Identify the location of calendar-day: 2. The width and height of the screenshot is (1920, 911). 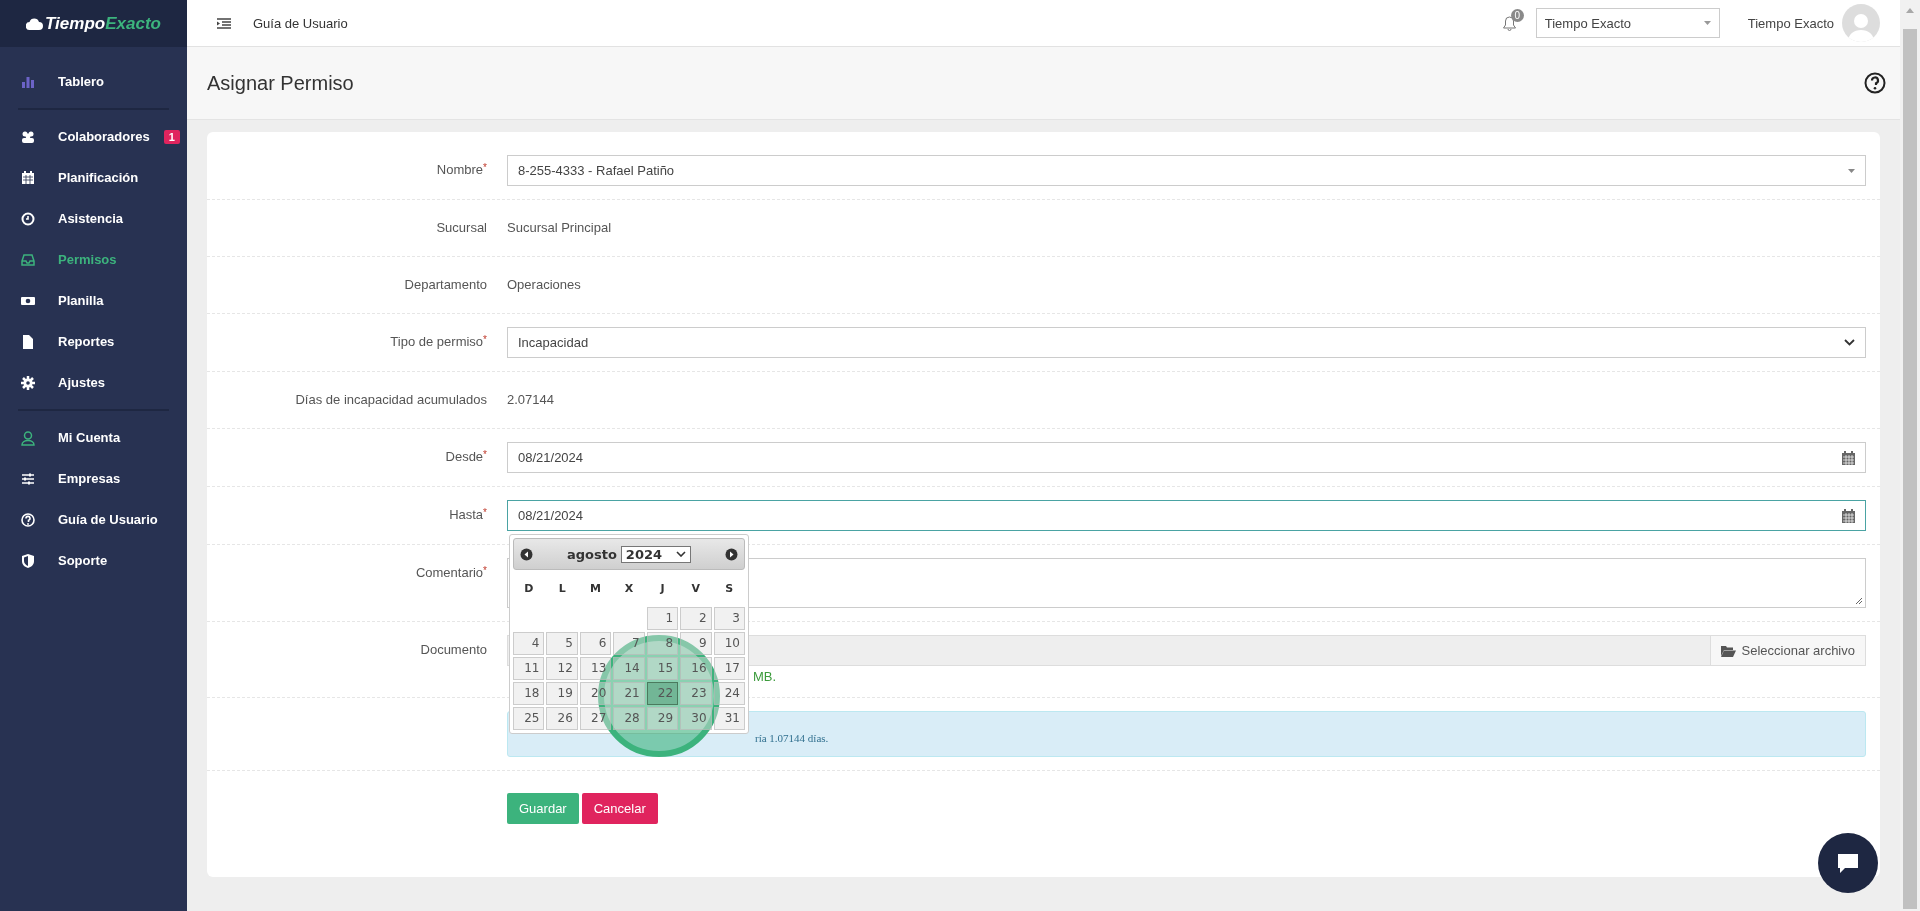
(696, 618).